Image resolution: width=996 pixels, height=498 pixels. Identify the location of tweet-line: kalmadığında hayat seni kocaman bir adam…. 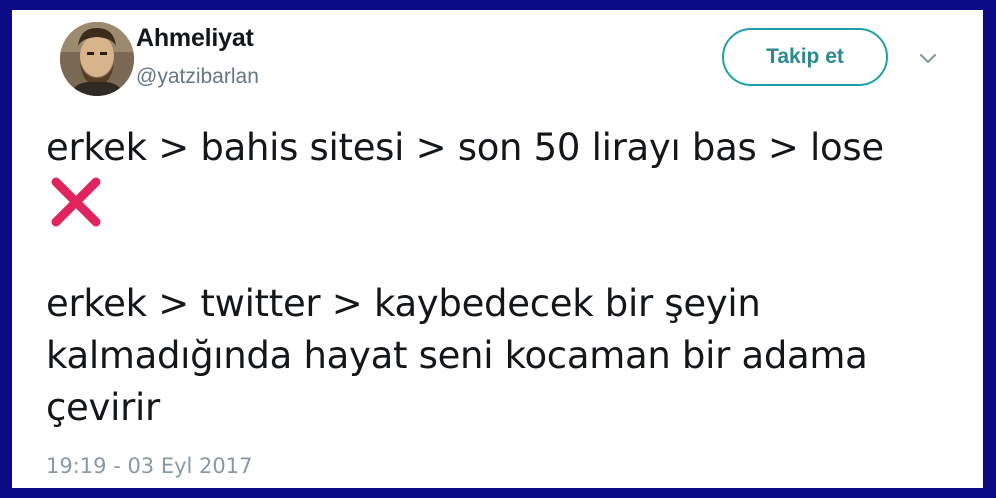
(457, 355).